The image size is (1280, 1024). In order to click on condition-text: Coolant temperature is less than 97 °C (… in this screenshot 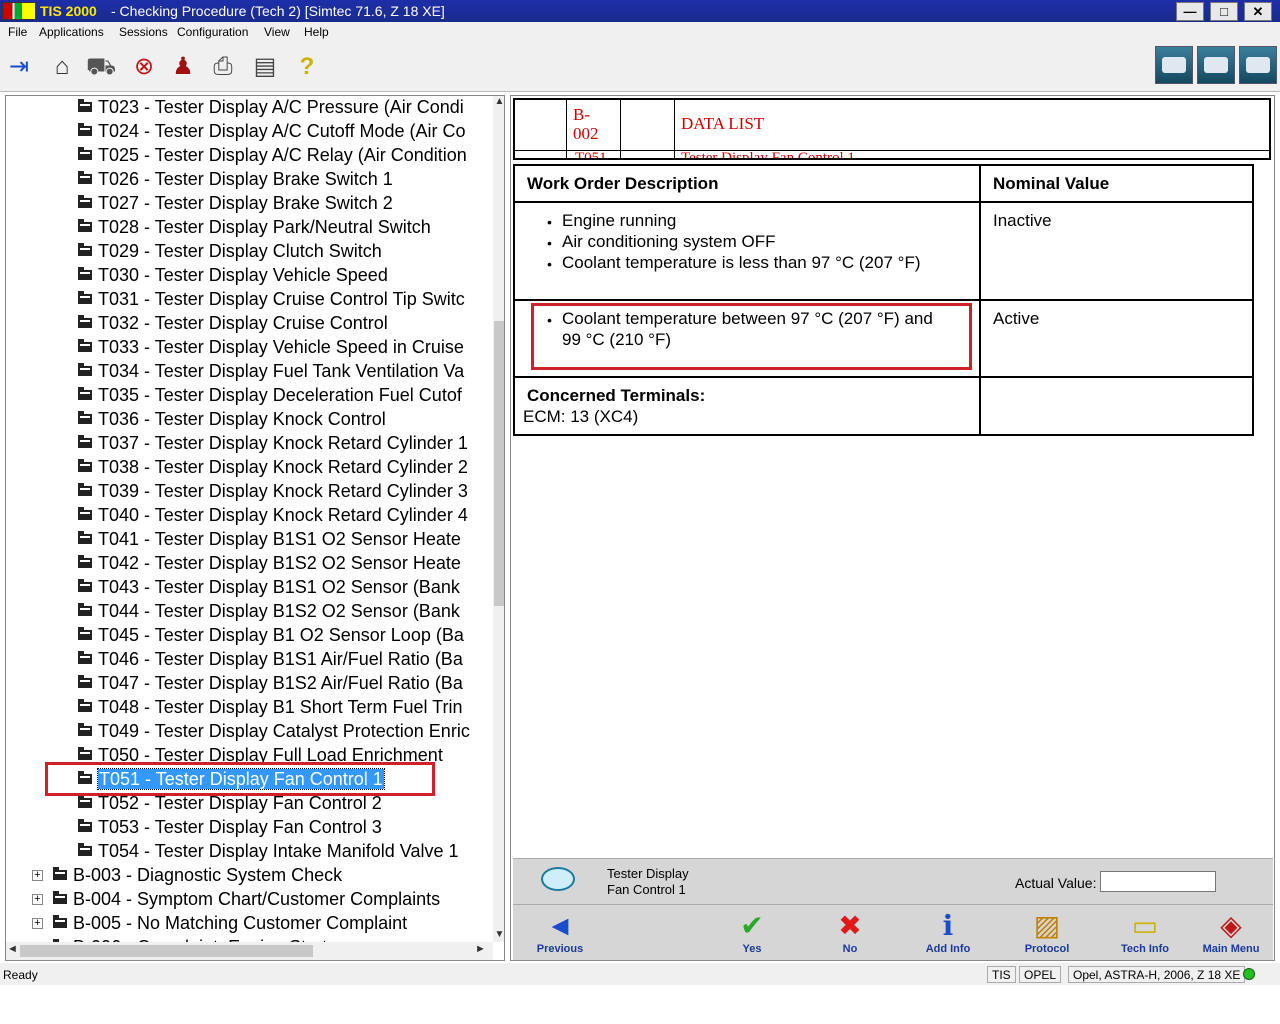, I will do `click(741, 262)`.